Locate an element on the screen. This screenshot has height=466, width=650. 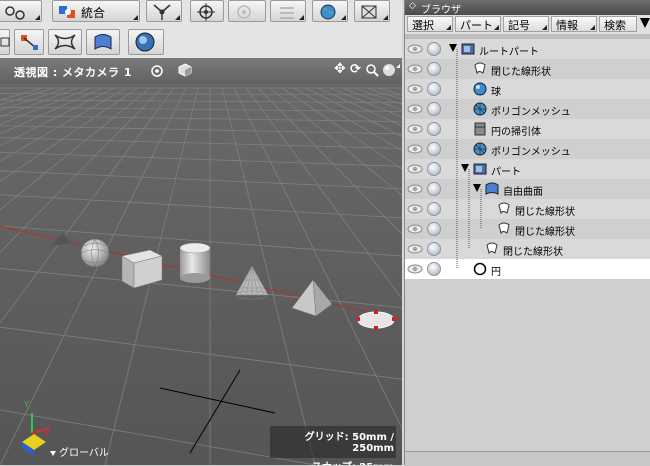
tree-row: 円 is located at coordinates (527, 269).